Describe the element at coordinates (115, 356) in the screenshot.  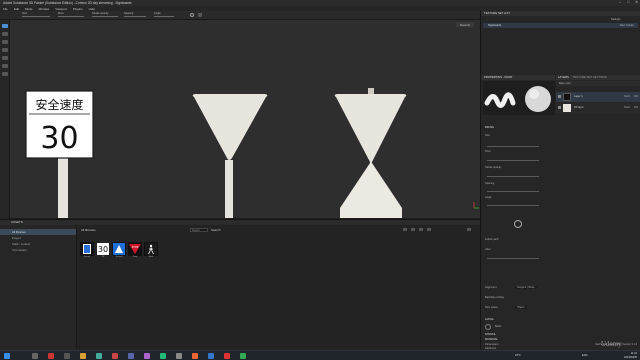
I see `painter-app-icon` at that location.